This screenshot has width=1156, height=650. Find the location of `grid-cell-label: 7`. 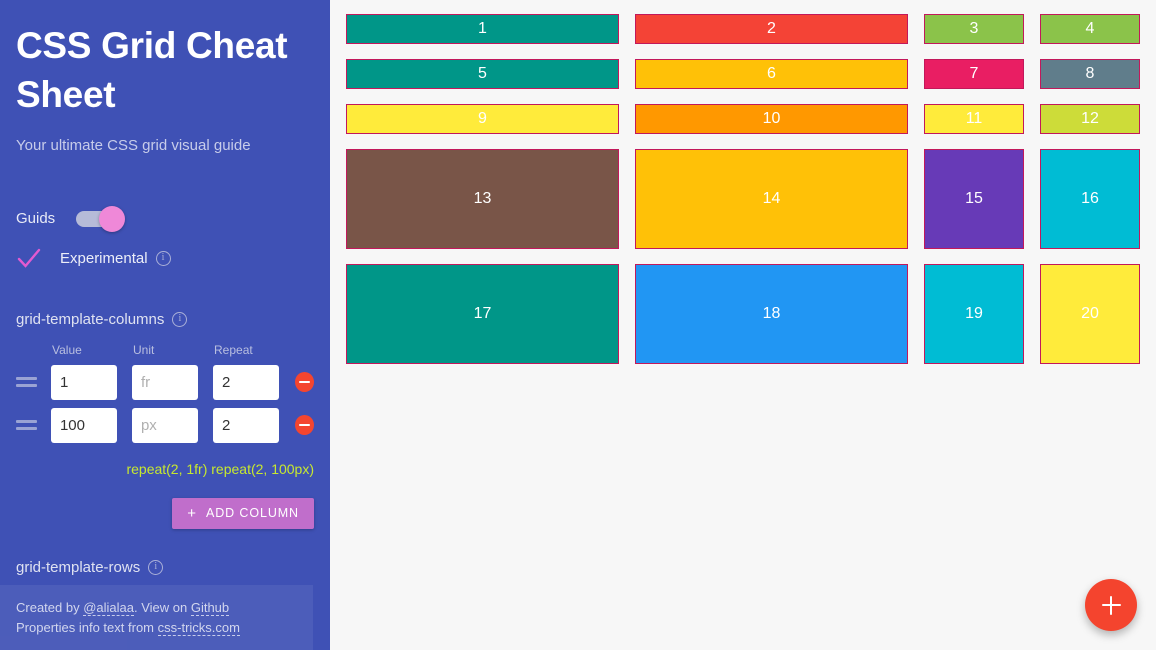

grid-cell-label: 7 is located at coordinates (974, 73).